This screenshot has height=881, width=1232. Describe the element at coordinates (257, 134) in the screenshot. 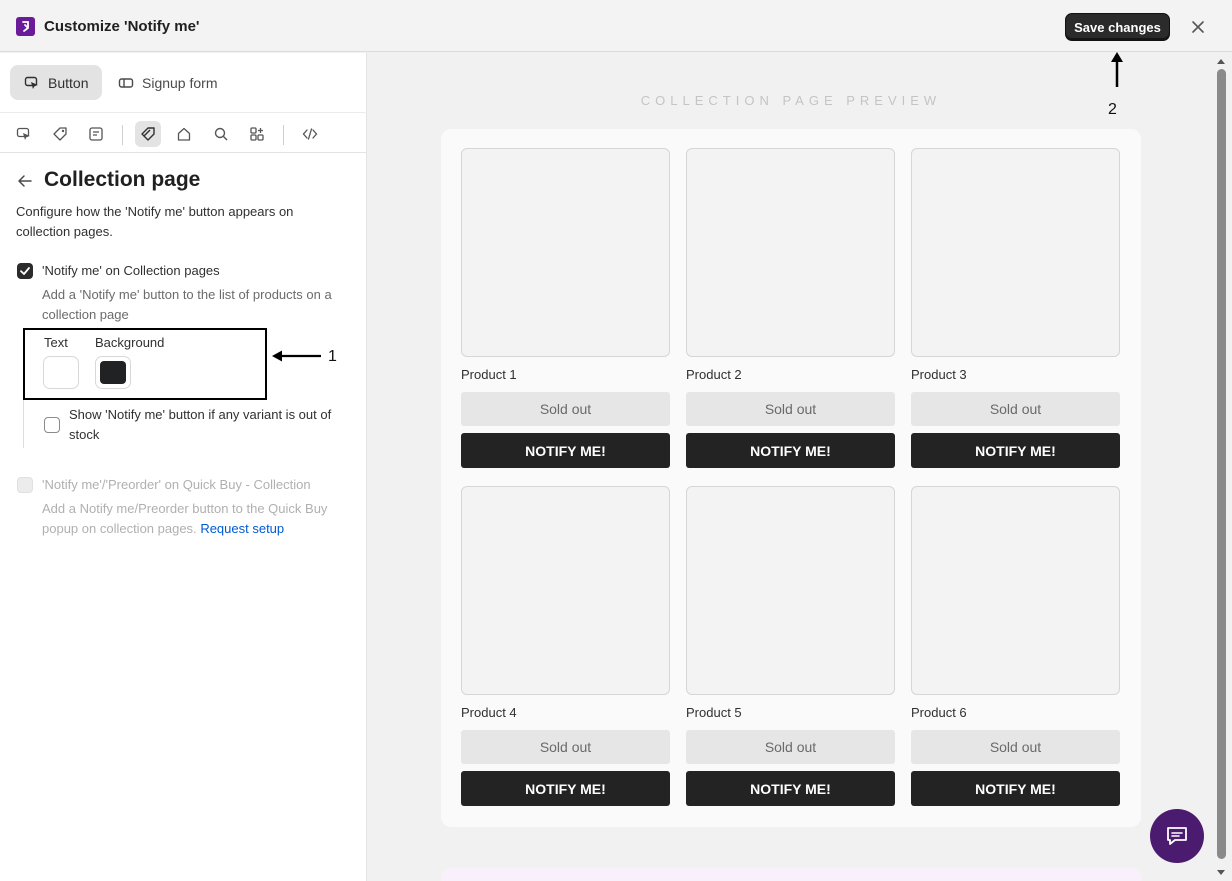

I see `apps-icon` at that location.